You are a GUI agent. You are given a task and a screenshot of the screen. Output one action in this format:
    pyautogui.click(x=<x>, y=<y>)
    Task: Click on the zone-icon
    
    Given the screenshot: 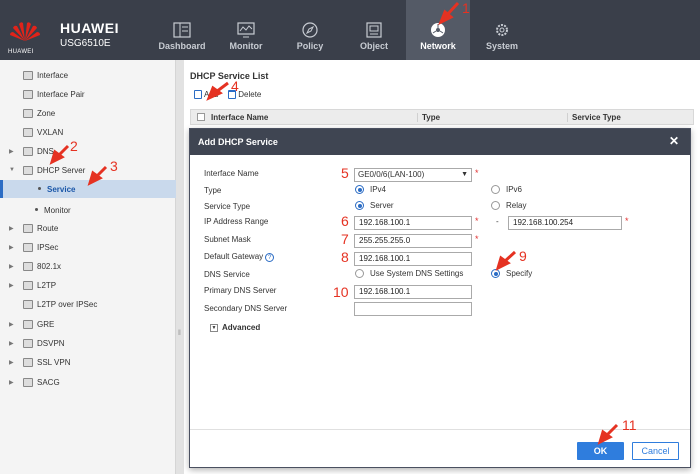 What is the action you would take?
    pyautogui.click(x=28, y=113)
    